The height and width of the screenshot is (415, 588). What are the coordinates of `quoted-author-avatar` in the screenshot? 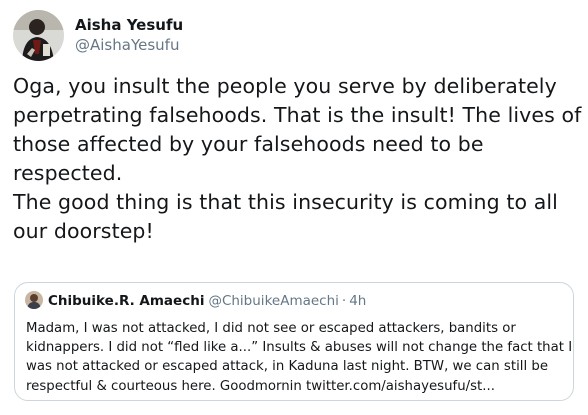 It's located at (34, 300).